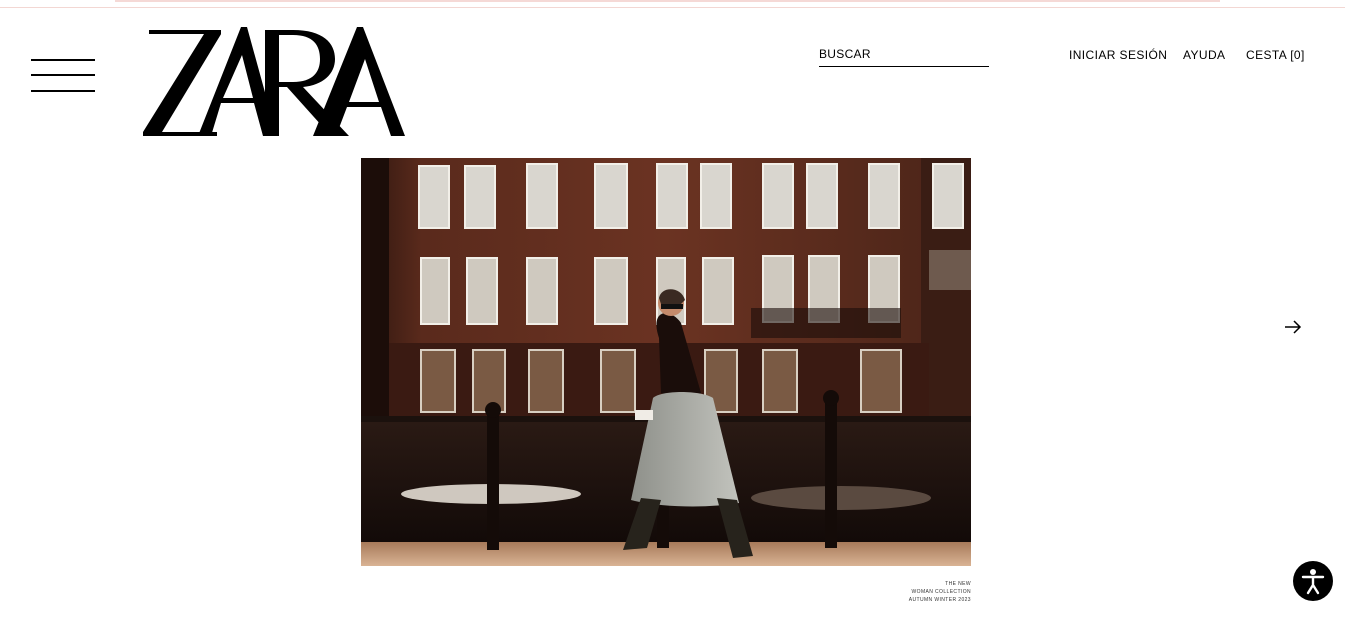  What do you see at coordinates (667, 1) in the screenshot?
I see `top-banner-strip-inner` at bounding box center [667, 1].